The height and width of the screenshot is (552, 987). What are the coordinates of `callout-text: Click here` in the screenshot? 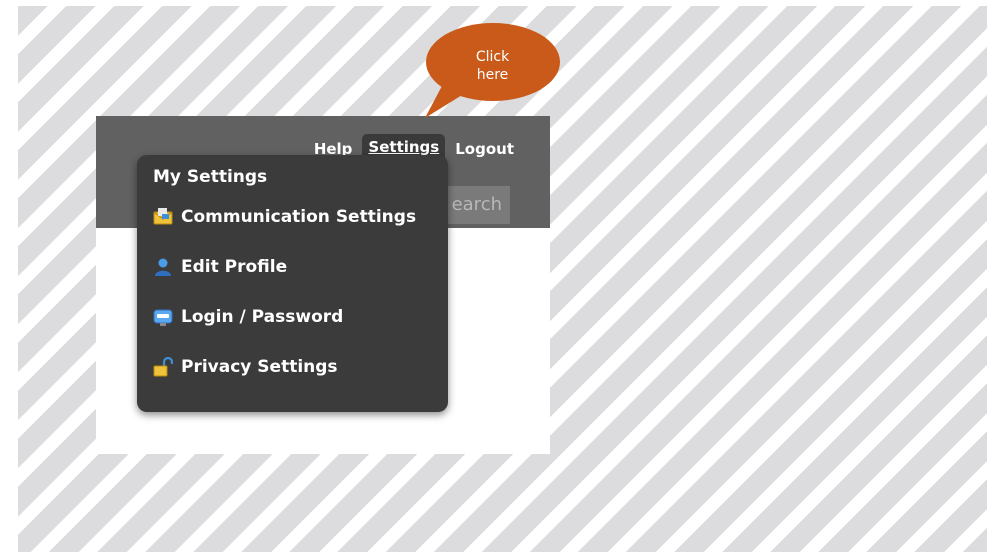 It's located at (492, 66).